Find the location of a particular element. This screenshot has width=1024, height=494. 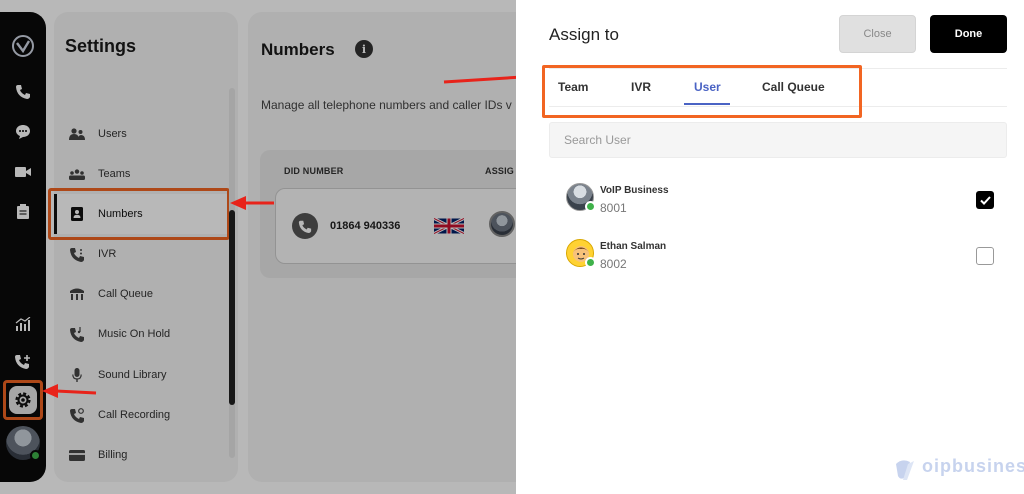

close-button: Close is located at coordinates (877, 34).